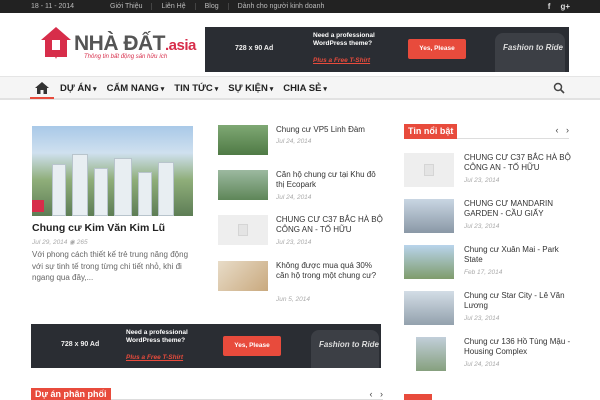  I want to click on nav-tin-tuc: TIN TỨC, so click(196, 88).